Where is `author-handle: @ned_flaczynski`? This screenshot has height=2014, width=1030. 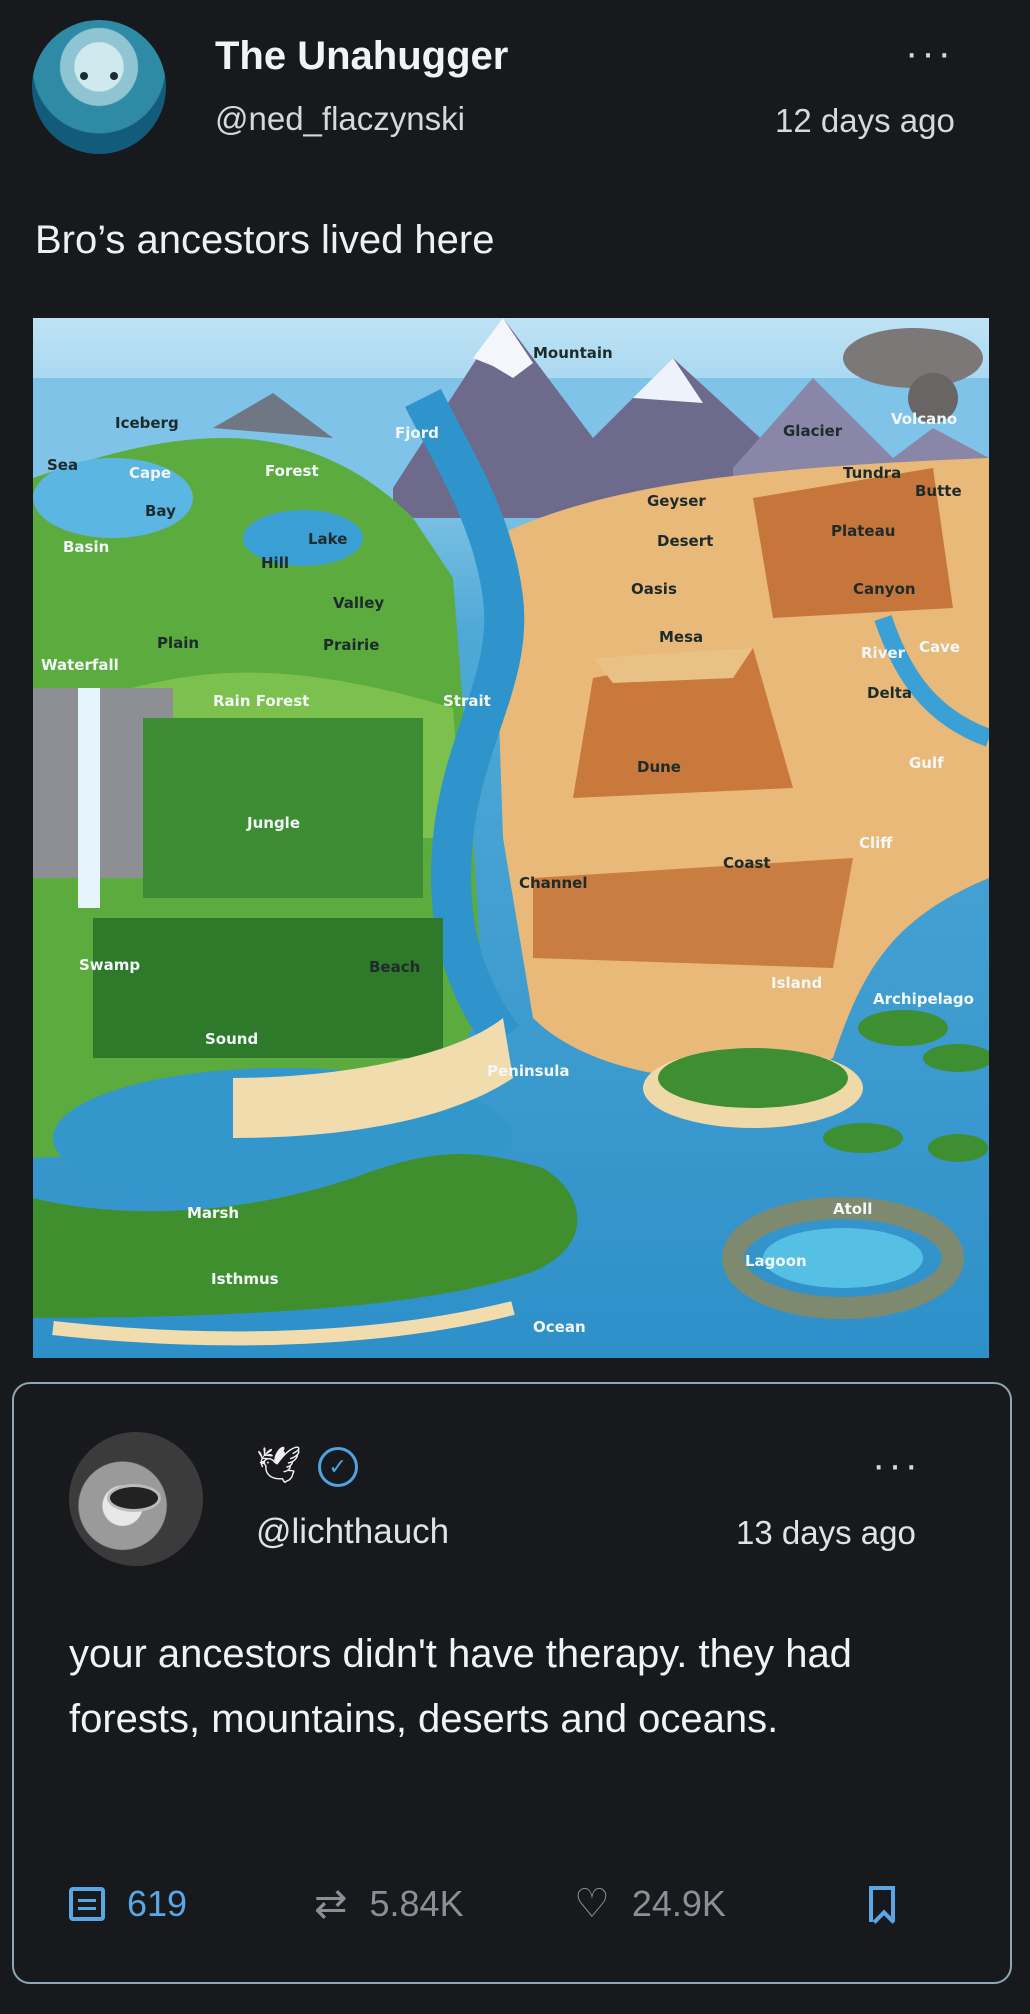 author-handle: @ned_flaczynski is located at coordinates (340, 119).